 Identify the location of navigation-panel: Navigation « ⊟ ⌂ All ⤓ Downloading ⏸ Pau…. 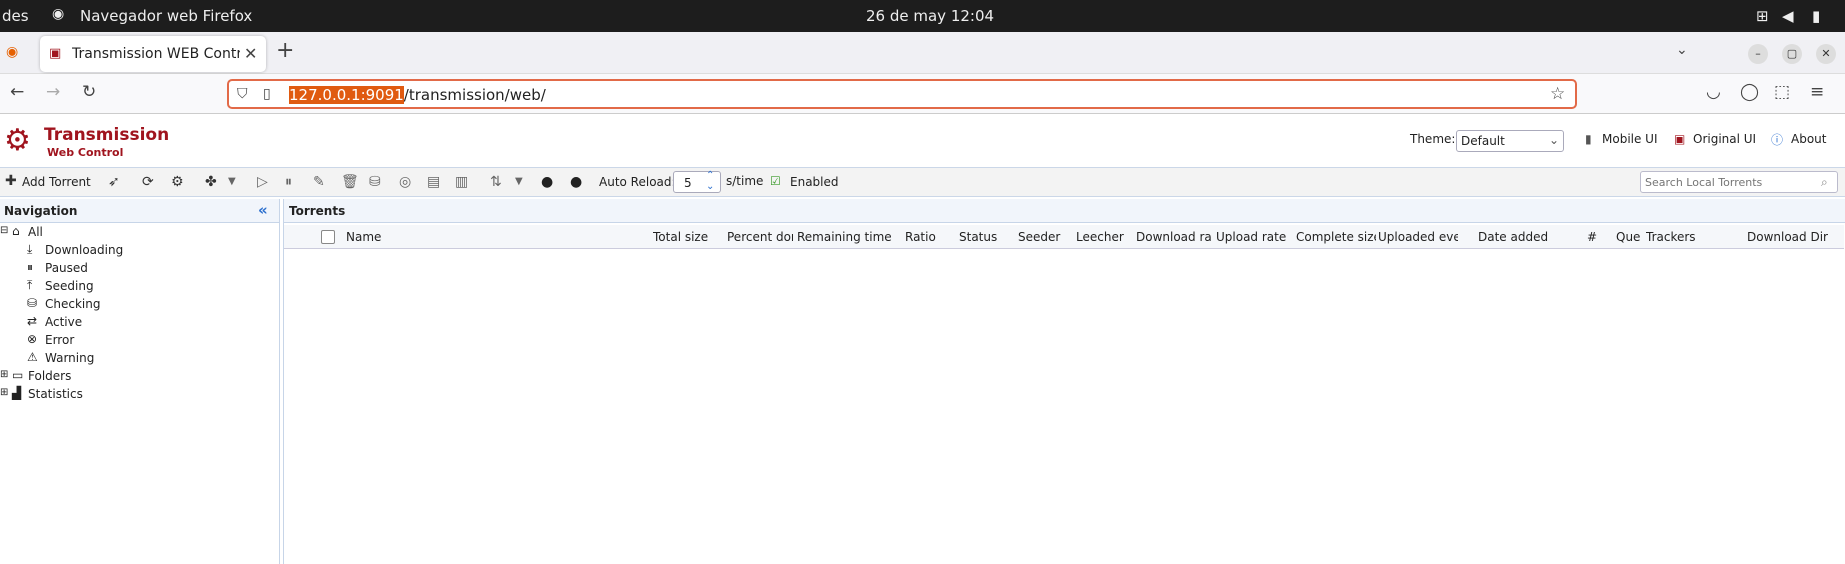
(140, 381).